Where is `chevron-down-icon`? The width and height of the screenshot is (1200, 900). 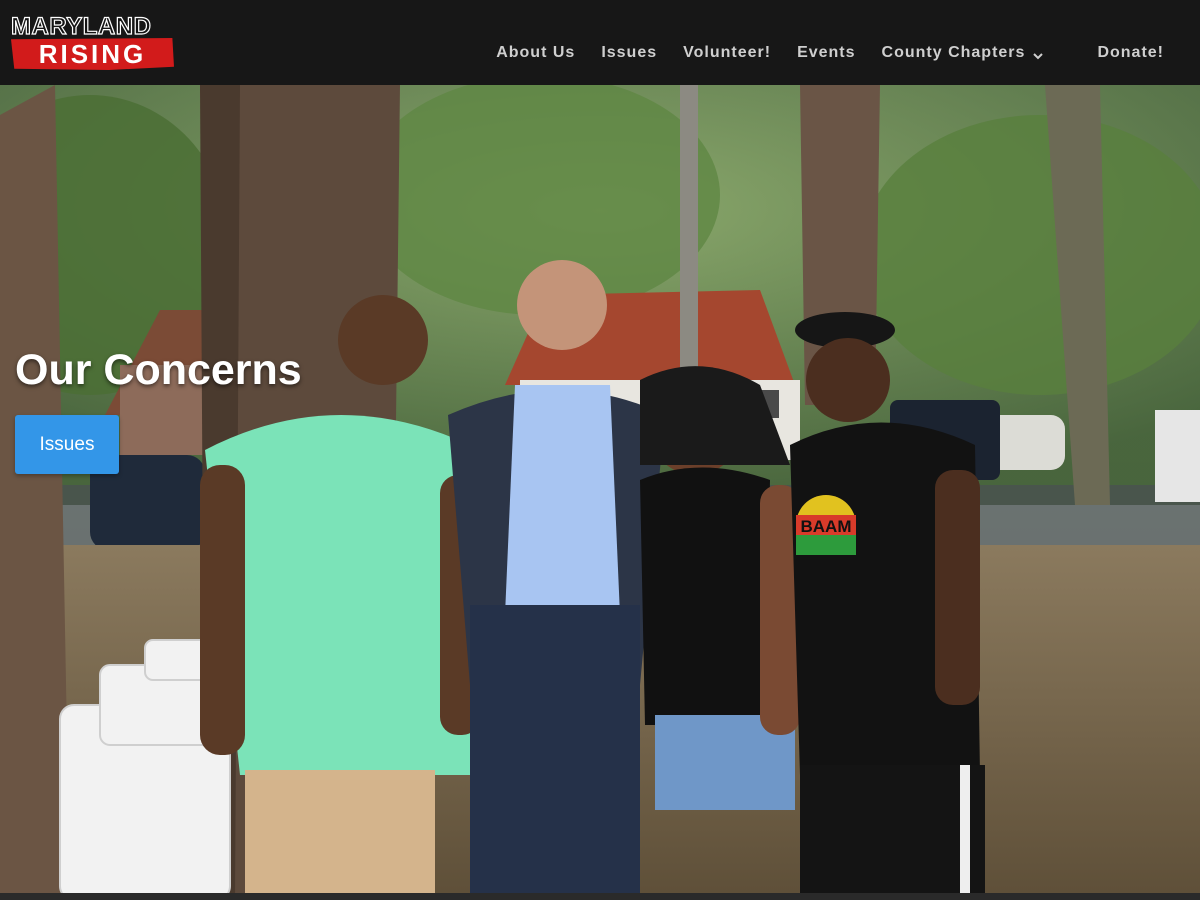
chevron-down-icon is located at coordinates (1038, 54).